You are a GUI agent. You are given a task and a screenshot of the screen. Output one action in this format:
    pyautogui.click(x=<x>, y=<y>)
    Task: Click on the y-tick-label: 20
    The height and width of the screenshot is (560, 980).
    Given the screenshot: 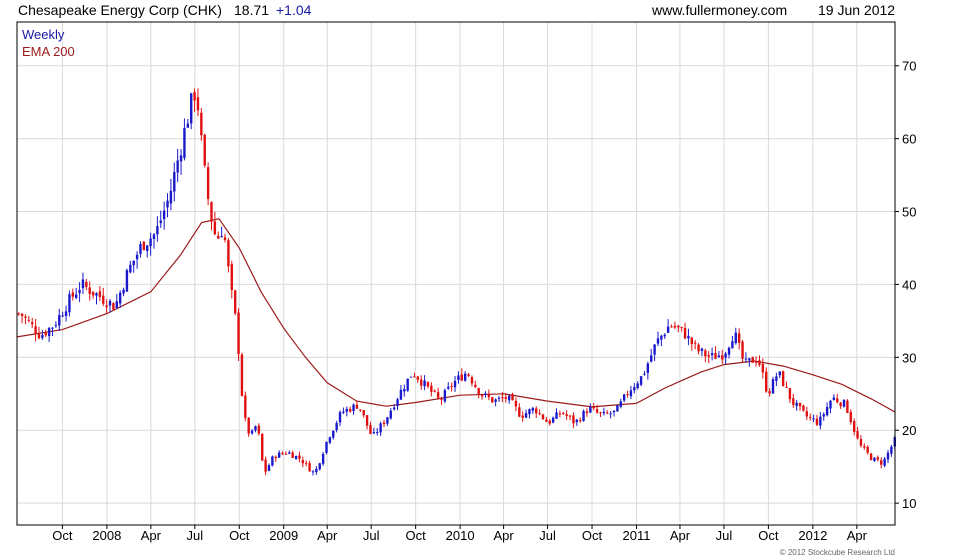 What is the action you would take?
    pyautogui.click(x=909, y=430)
    